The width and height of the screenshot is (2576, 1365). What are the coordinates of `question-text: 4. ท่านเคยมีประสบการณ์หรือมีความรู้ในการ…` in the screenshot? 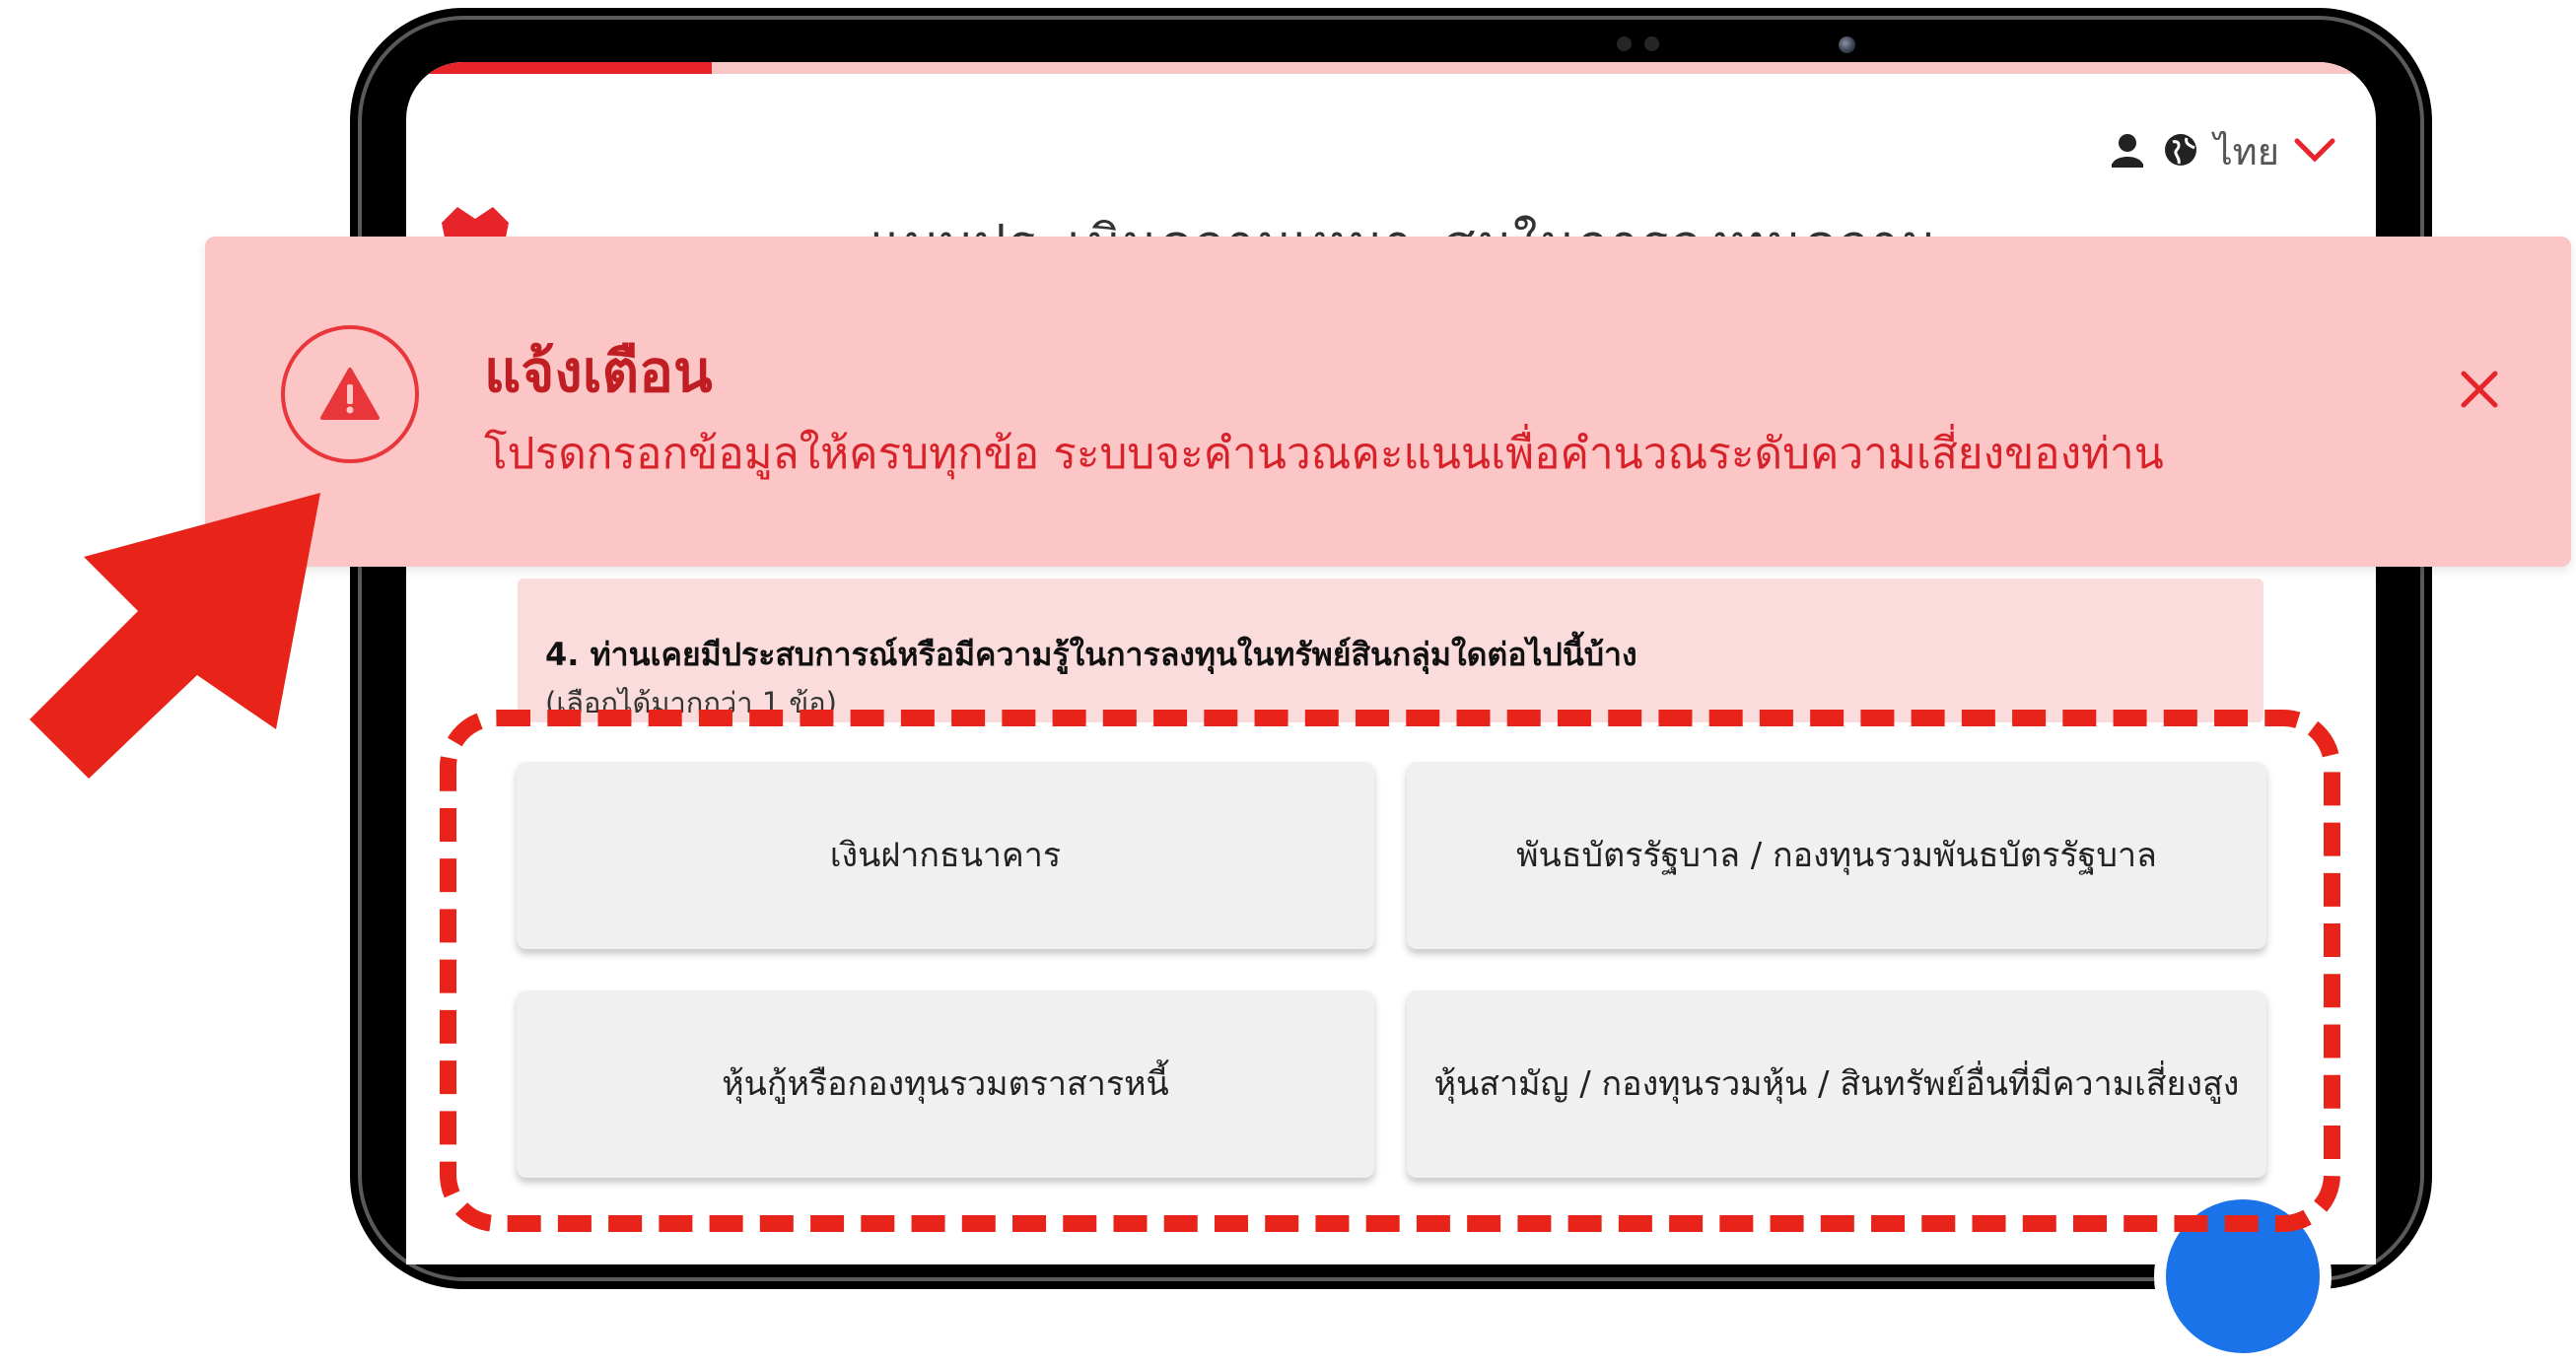 It's located at (1091, 654).